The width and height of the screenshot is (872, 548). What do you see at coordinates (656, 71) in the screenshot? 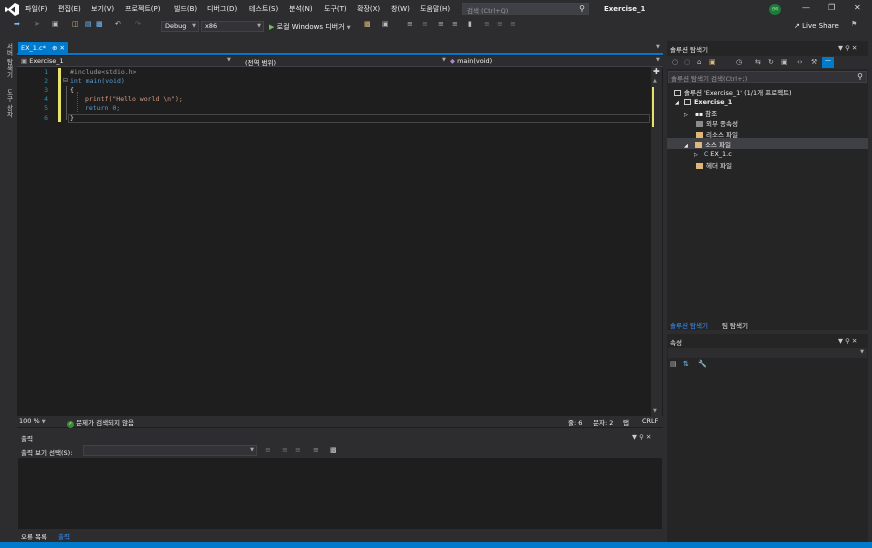
I see `split-icon: ✚` at bounding box center [656, 71].